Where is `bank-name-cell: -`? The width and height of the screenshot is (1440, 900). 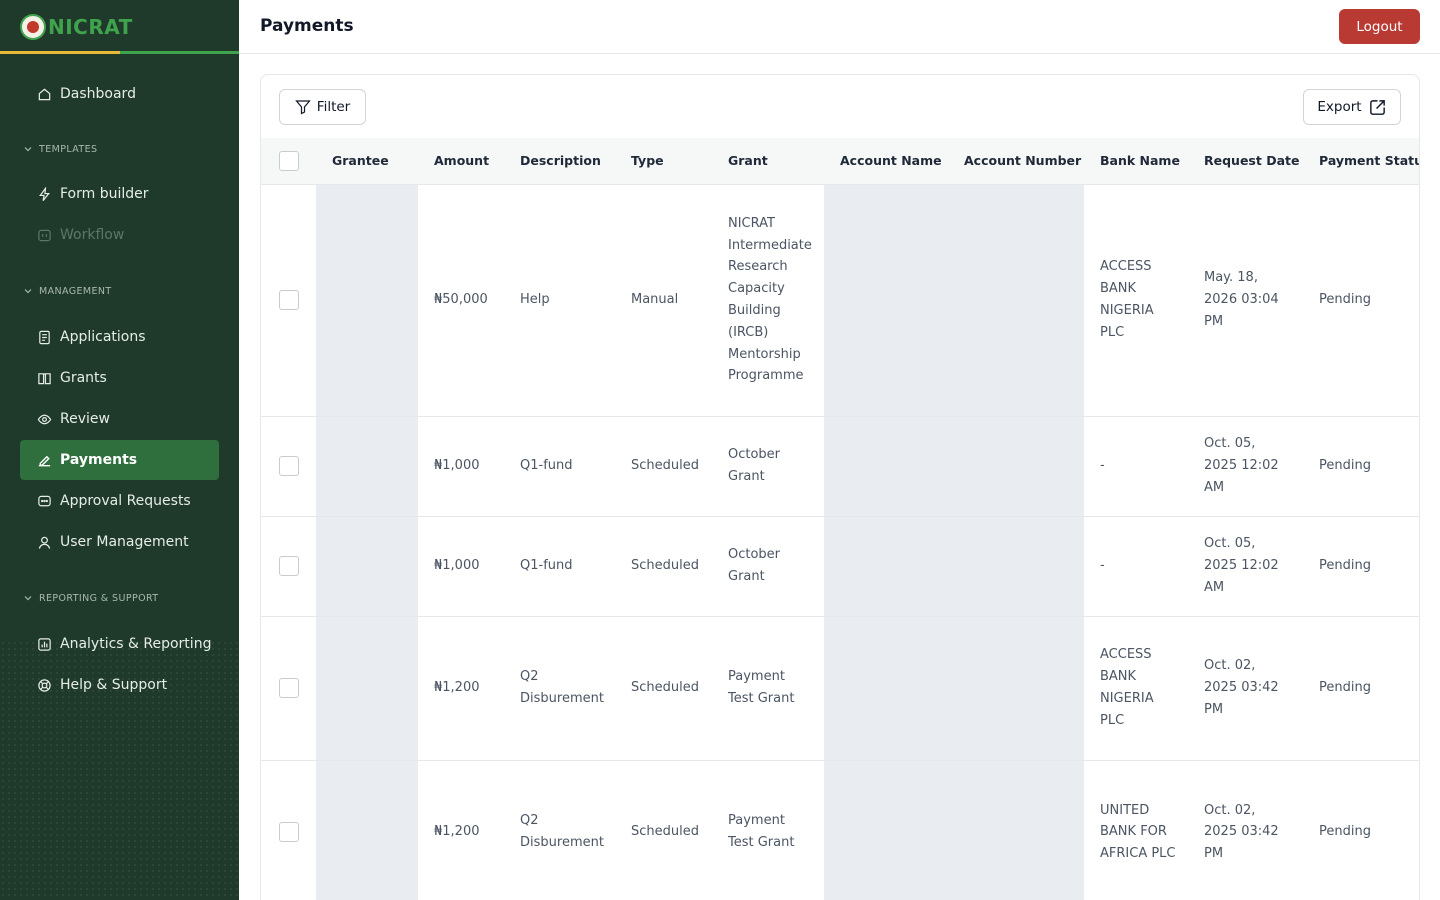 bank-name-cell: - is located at coordinates (1136, 465).